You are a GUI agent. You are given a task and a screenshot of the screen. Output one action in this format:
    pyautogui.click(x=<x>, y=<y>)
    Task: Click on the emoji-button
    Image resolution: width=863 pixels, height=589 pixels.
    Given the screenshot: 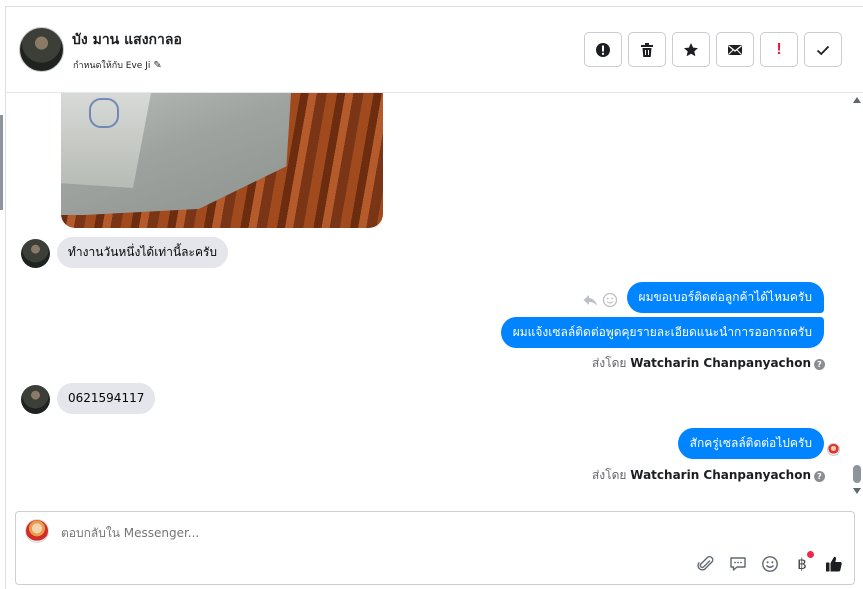 What is the action you would take?
    pyautogui.click(x=770, y=564)
    